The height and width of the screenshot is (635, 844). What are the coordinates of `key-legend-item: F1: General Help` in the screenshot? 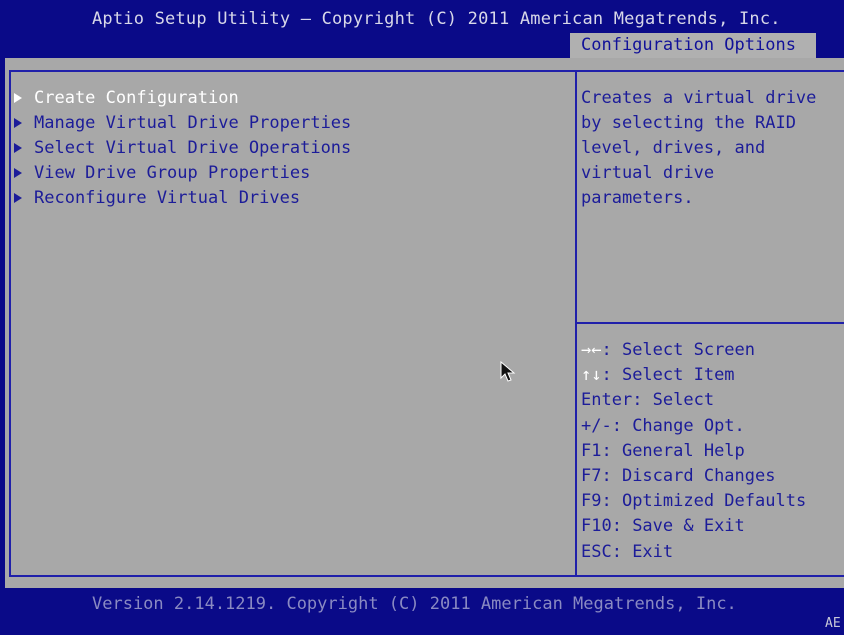 It's located at (693, 451).